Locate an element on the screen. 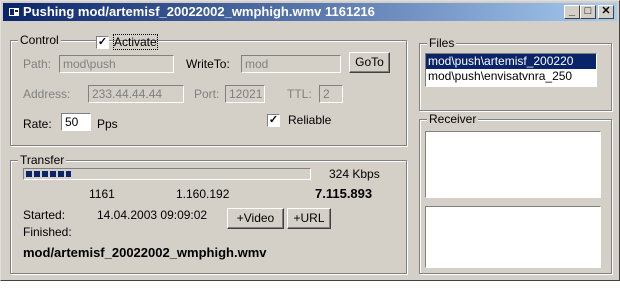  bytes-transferred: 1.160.192 is located at coordinates (203, 194).